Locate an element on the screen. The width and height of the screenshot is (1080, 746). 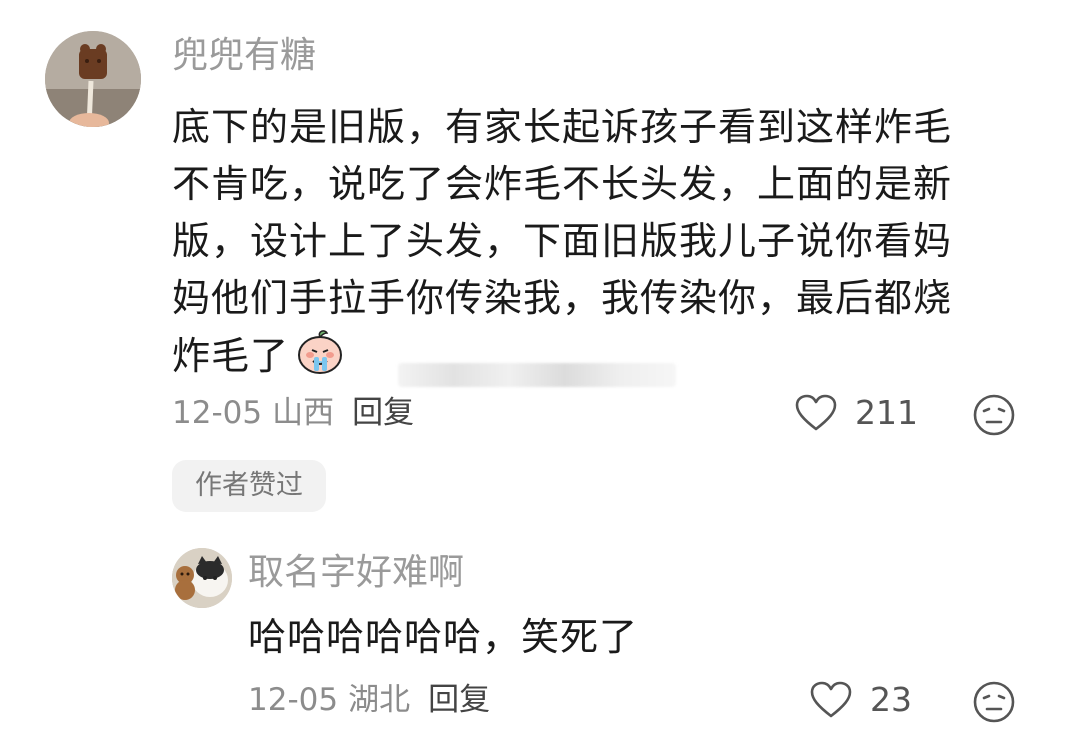
reply-date: 12-05 is located at coordinates (293, 700).